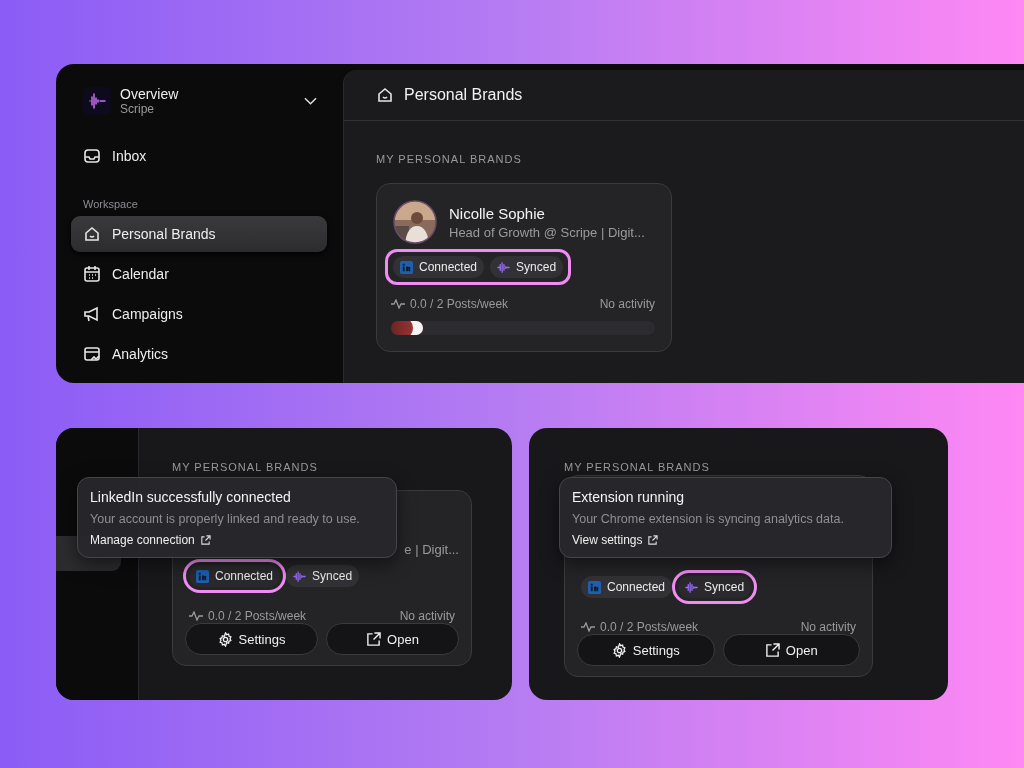 The height and width of the screenshot is (768, 1024). I want to click on section-label: Workspace, so click(110, 204).